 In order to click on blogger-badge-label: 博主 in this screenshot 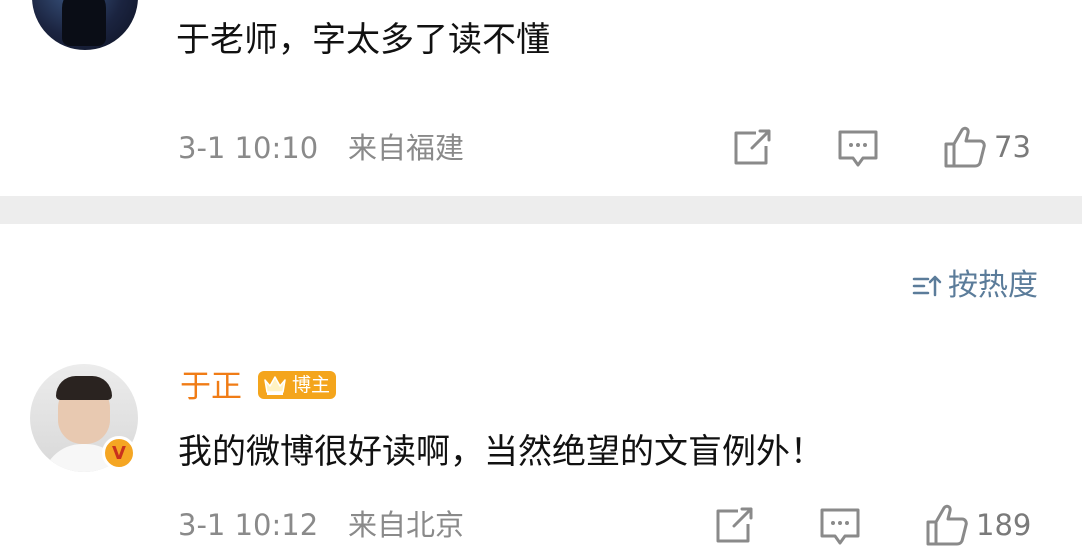, I will do `click(311, 385)`.